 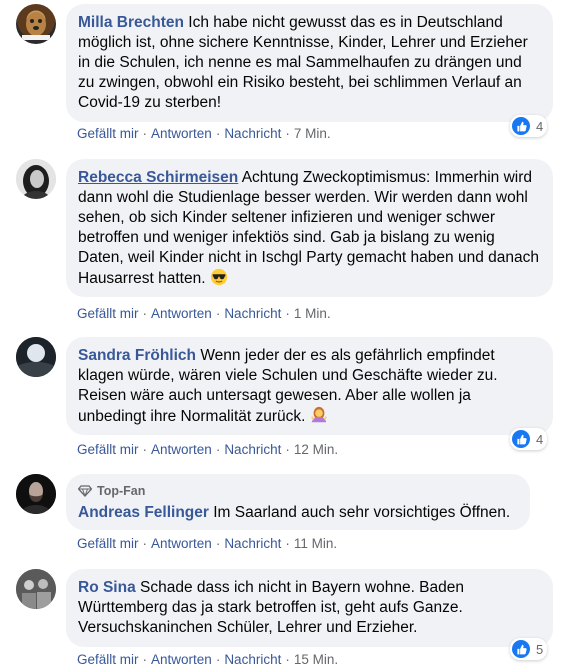 I want to click on group-avatar-icon, so click(x=36, y=589).